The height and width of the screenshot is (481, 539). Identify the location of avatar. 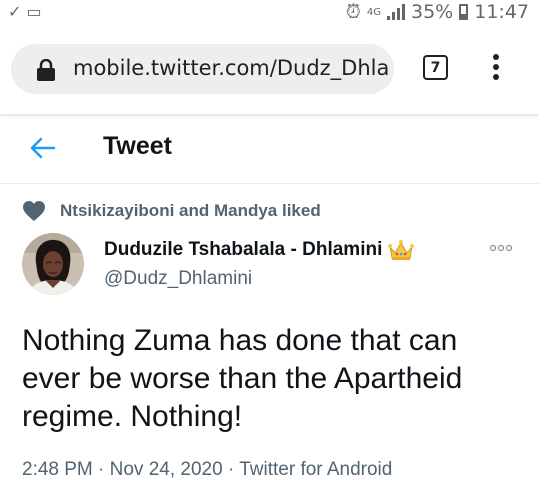
(53, 264).